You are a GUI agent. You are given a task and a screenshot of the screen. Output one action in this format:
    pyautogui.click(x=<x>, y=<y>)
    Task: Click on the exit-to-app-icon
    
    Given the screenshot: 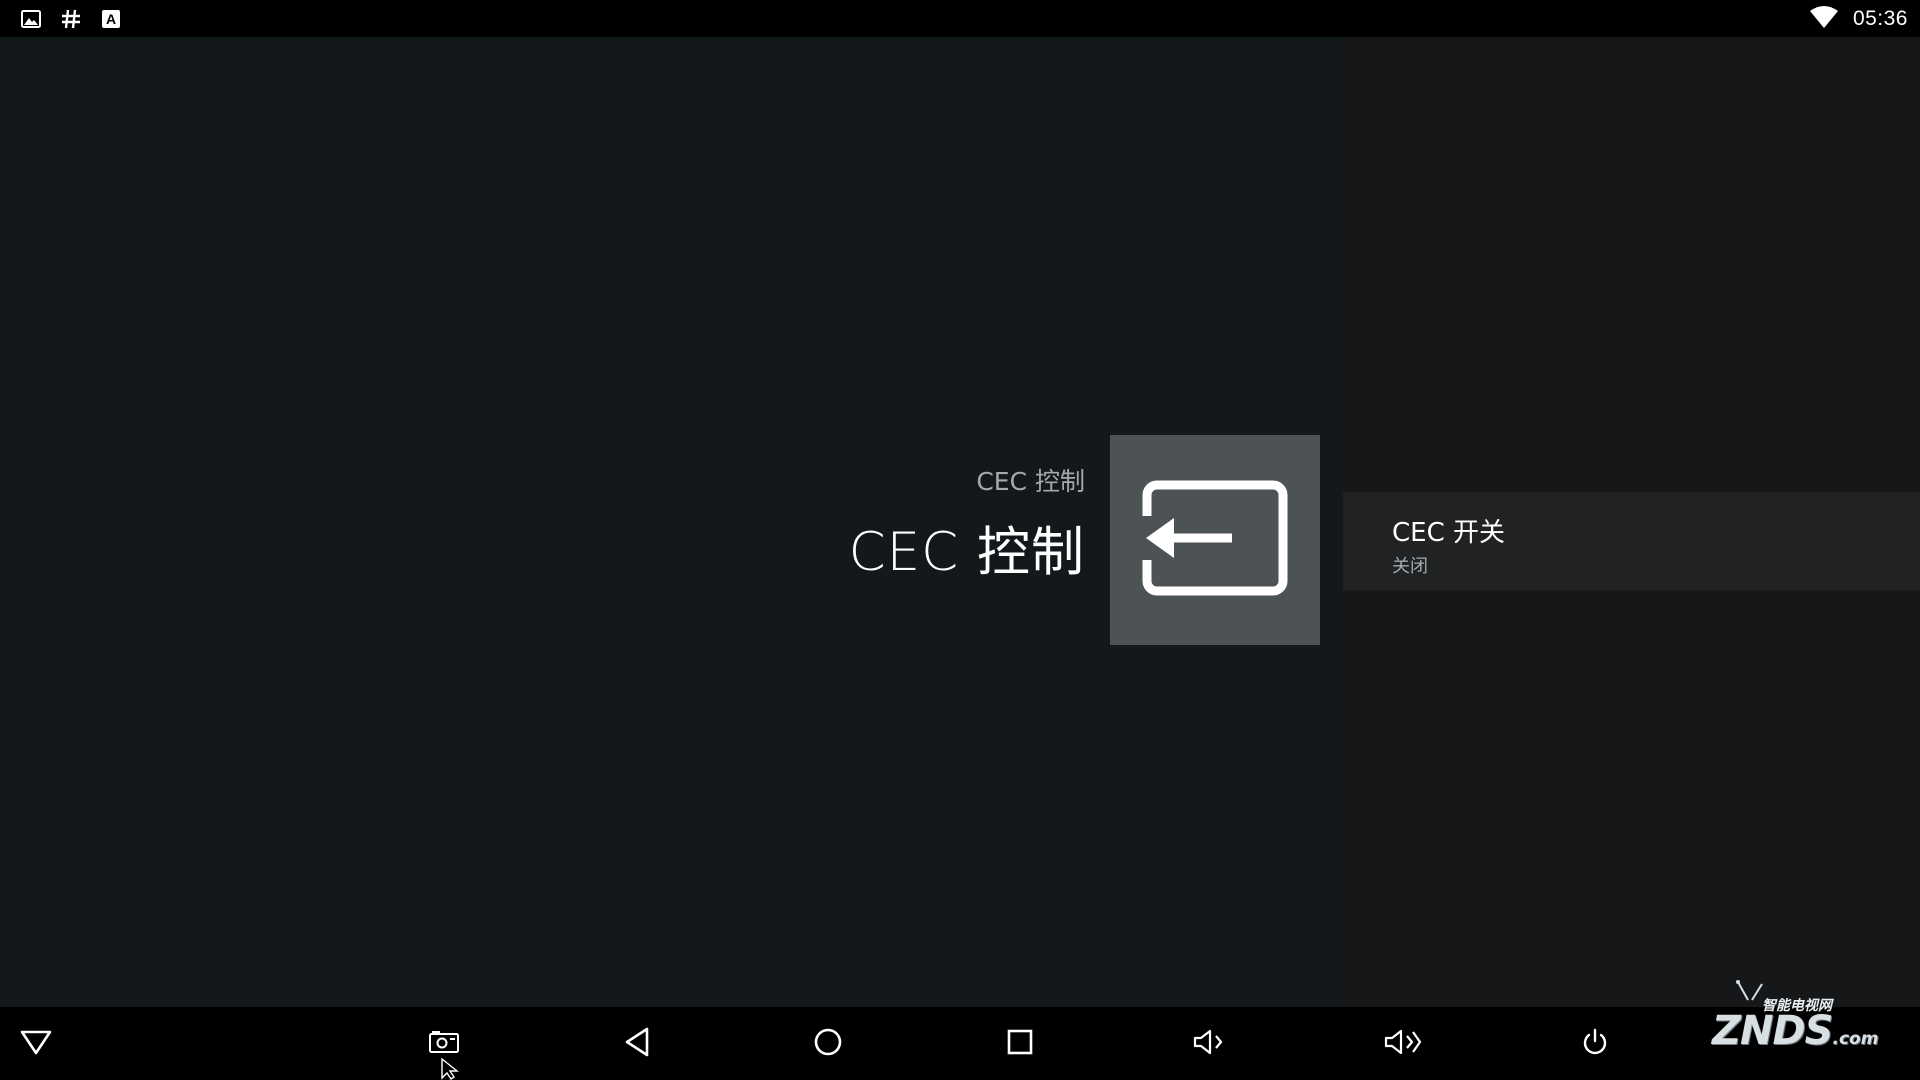 What is the action you would take?
    pyautogui.click(x=1215, y=540)
    